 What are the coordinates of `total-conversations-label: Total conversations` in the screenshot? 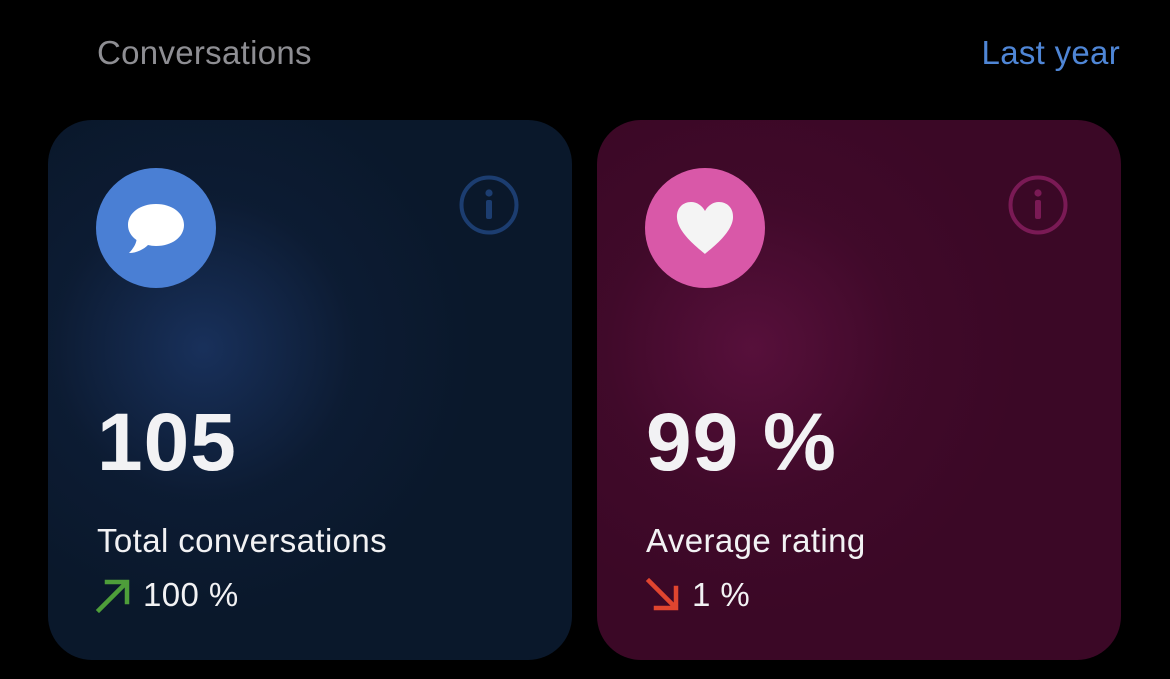 It's located at (242, 540).